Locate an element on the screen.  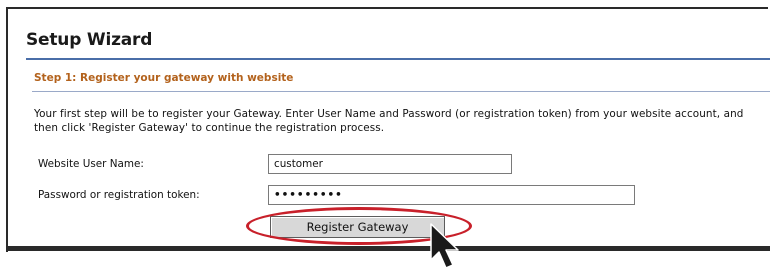
panel-bottom-border is located at coordinates (388, 248).